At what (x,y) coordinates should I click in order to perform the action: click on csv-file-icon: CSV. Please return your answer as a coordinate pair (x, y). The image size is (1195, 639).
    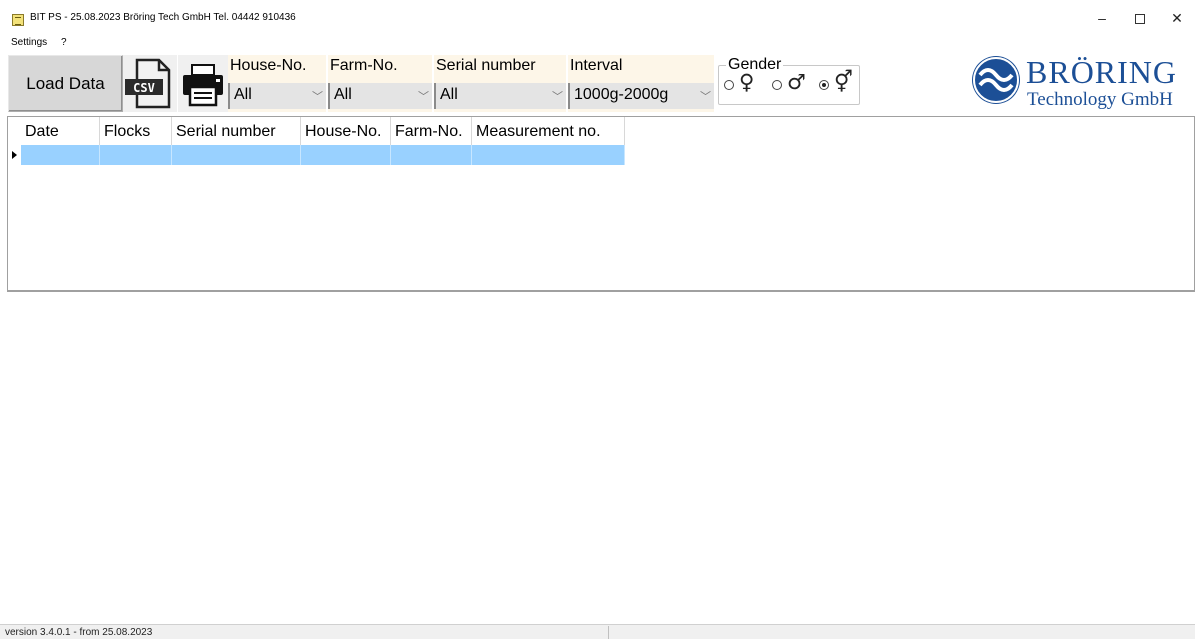
    Looking at the image, I should click on (148, 83).